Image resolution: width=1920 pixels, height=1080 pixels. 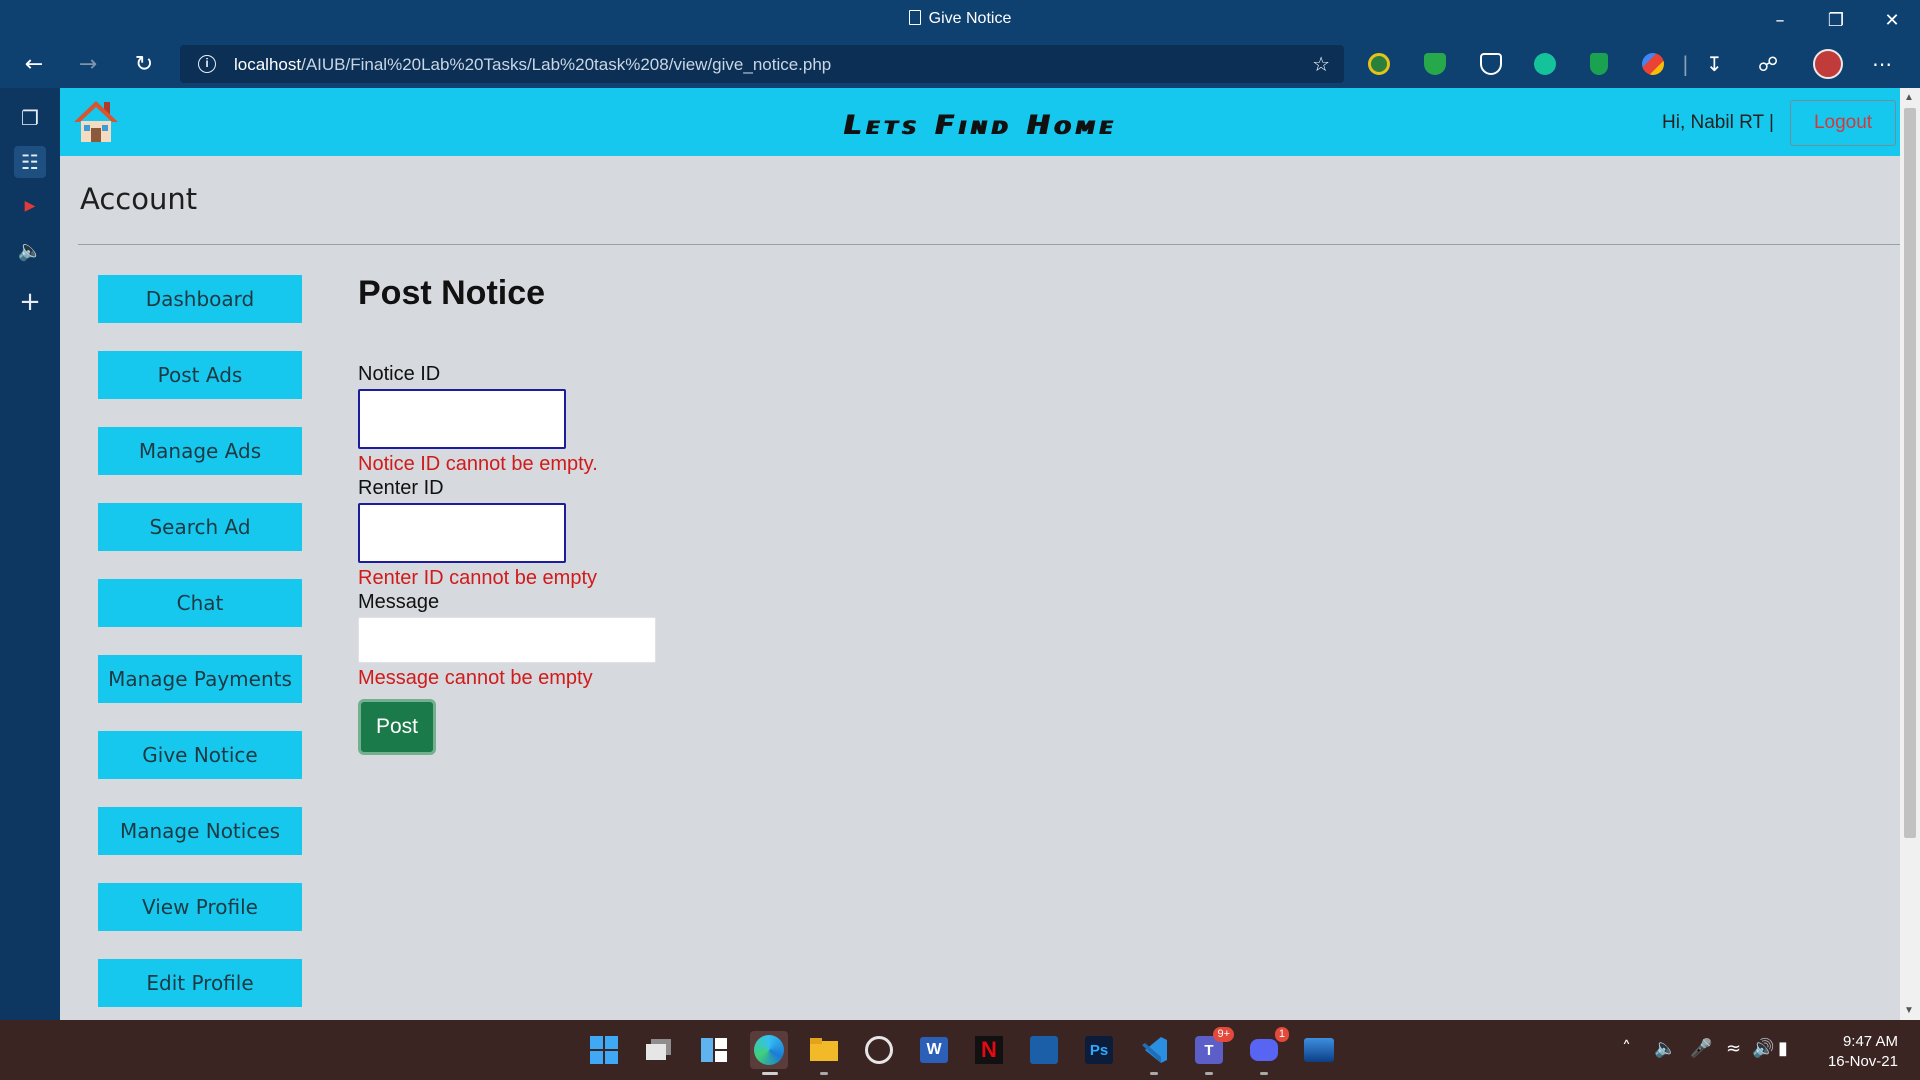 What do you see at coordinates (604, 1050) in the screenshot?
I see `windows-start-icon` at bounding box center [604, 1050].